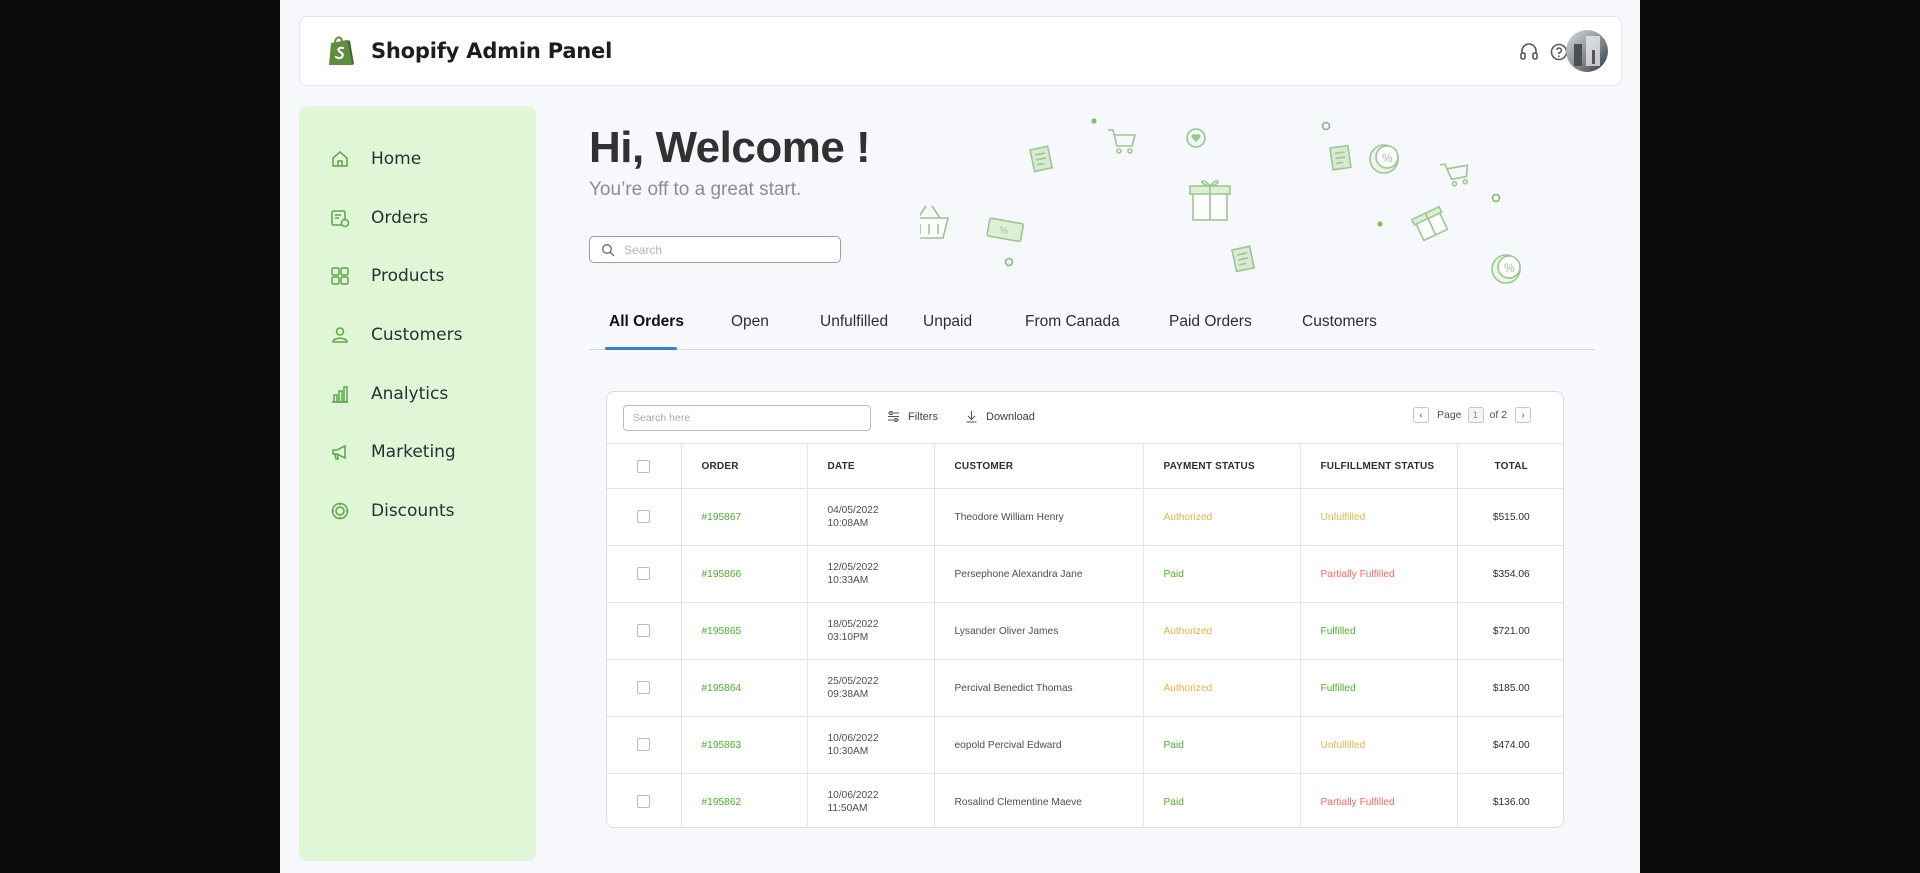 The height and width of the screenshot is (873, 1920). What do you see at coordinates (413, 452) in the screenshot?
I see `sidebar-item-label: Marketing` at bounding box center [413, 452].